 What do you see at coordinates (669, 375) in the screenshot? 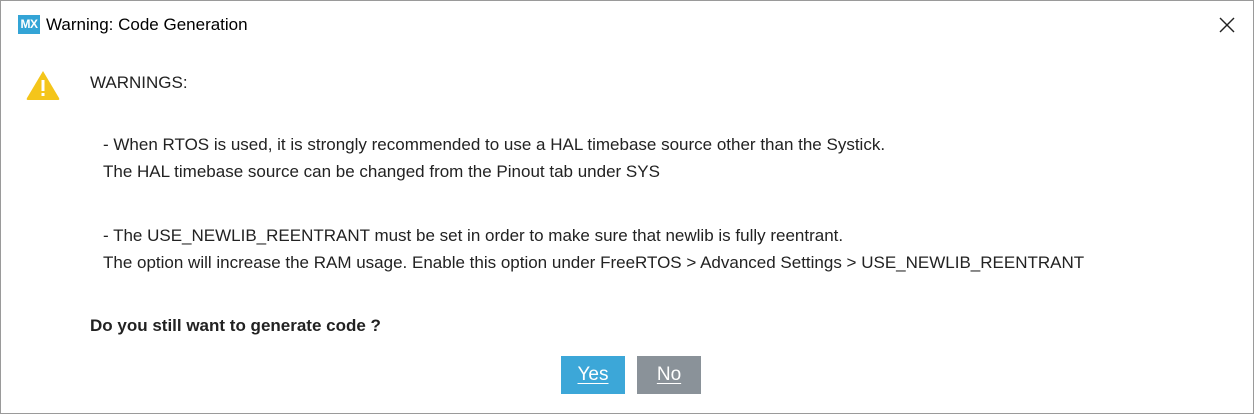
I see `no-button: No` at bounding box center [669, 375].